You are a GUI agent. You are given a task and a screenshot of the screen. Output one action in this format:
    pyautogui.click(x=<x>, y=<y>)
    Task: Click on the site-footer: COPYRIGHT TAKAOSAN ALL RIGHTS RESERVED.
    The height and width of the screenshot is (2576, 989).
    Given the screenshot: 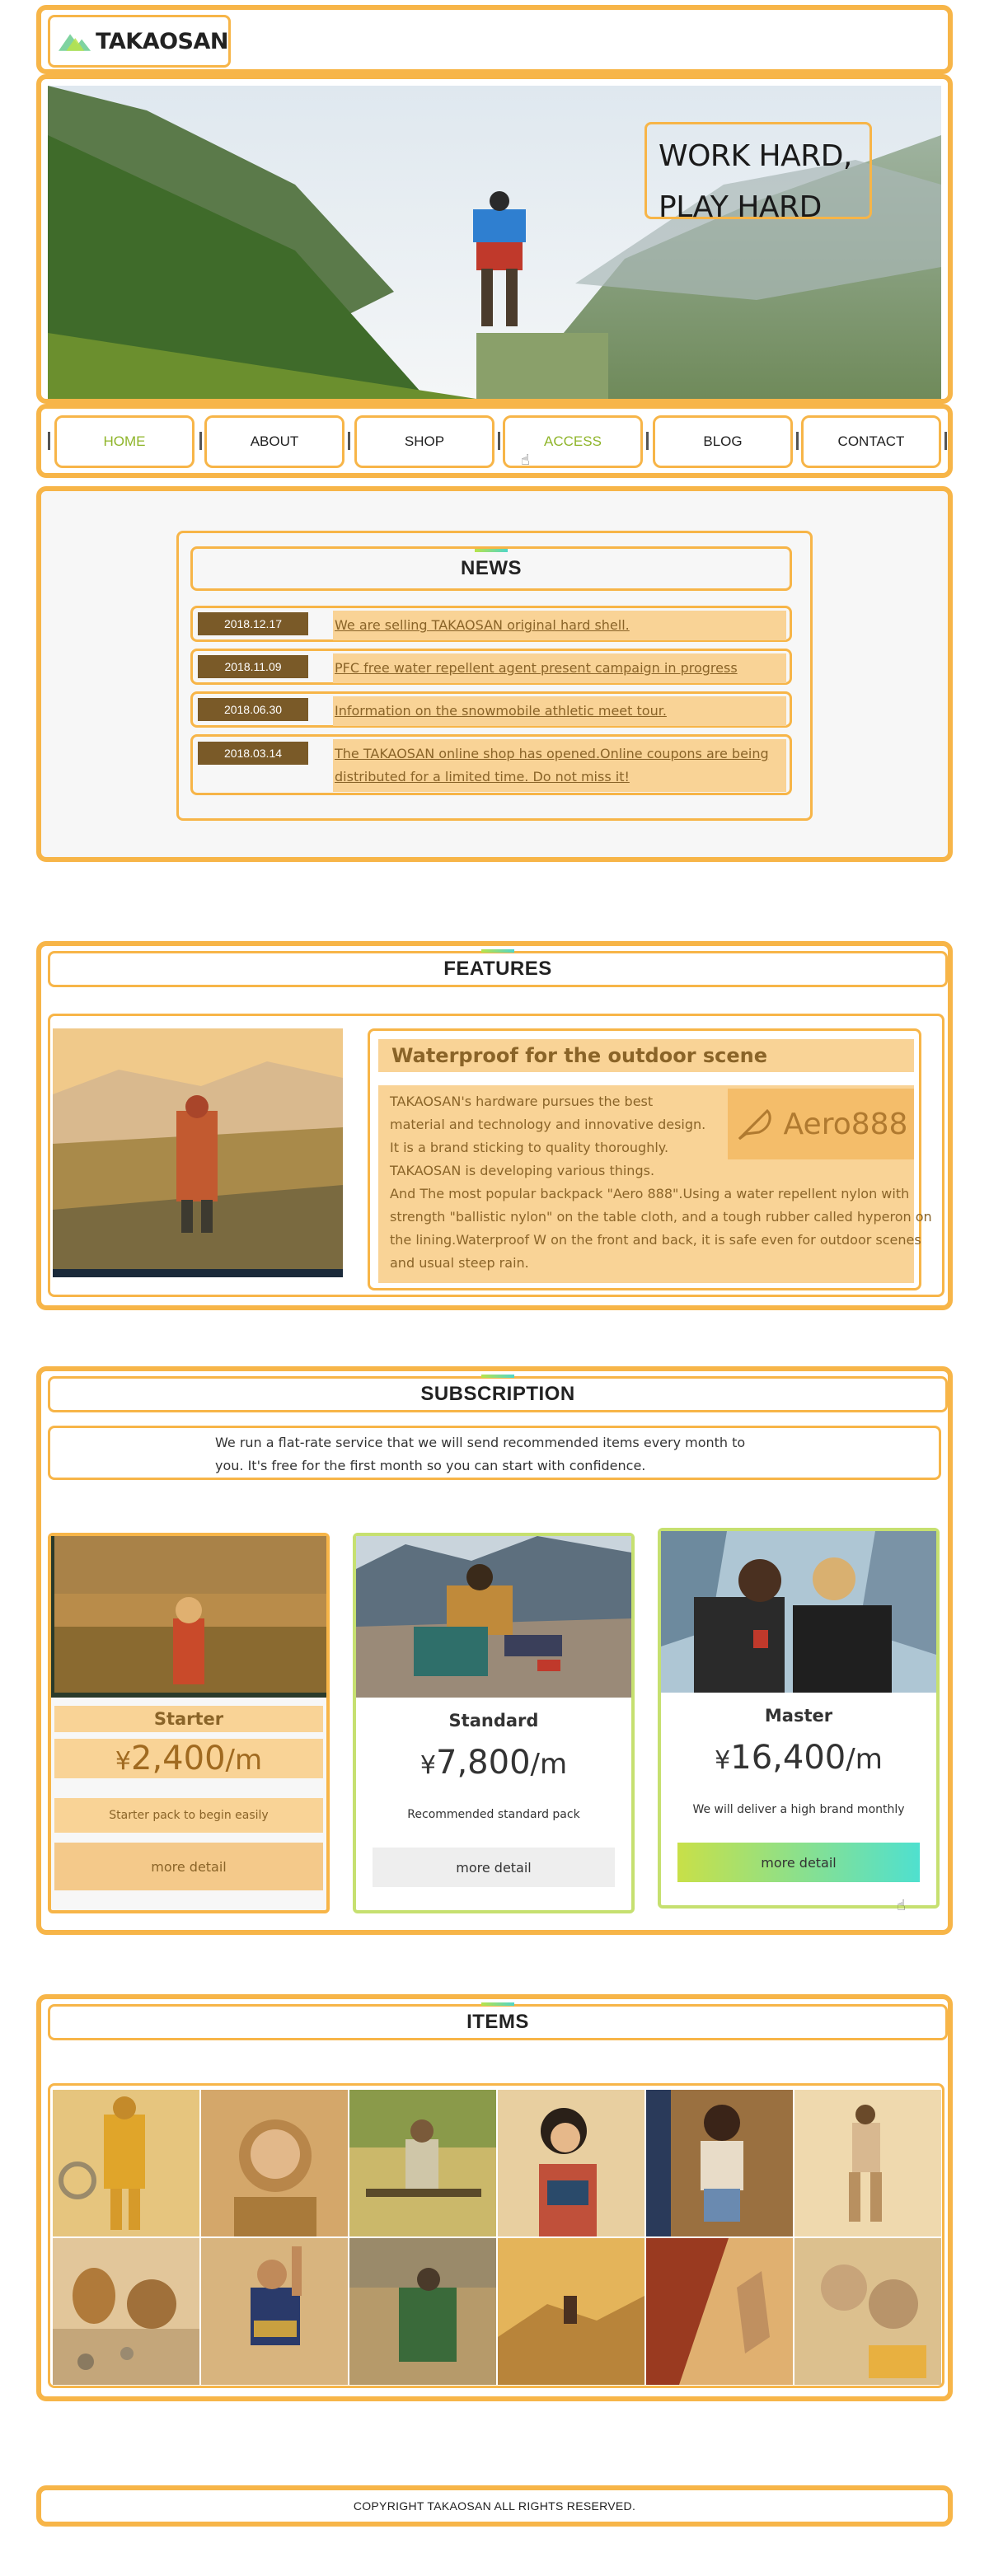 What is the action you would take?
    pyautogui.click(x=494, y=2506)
    